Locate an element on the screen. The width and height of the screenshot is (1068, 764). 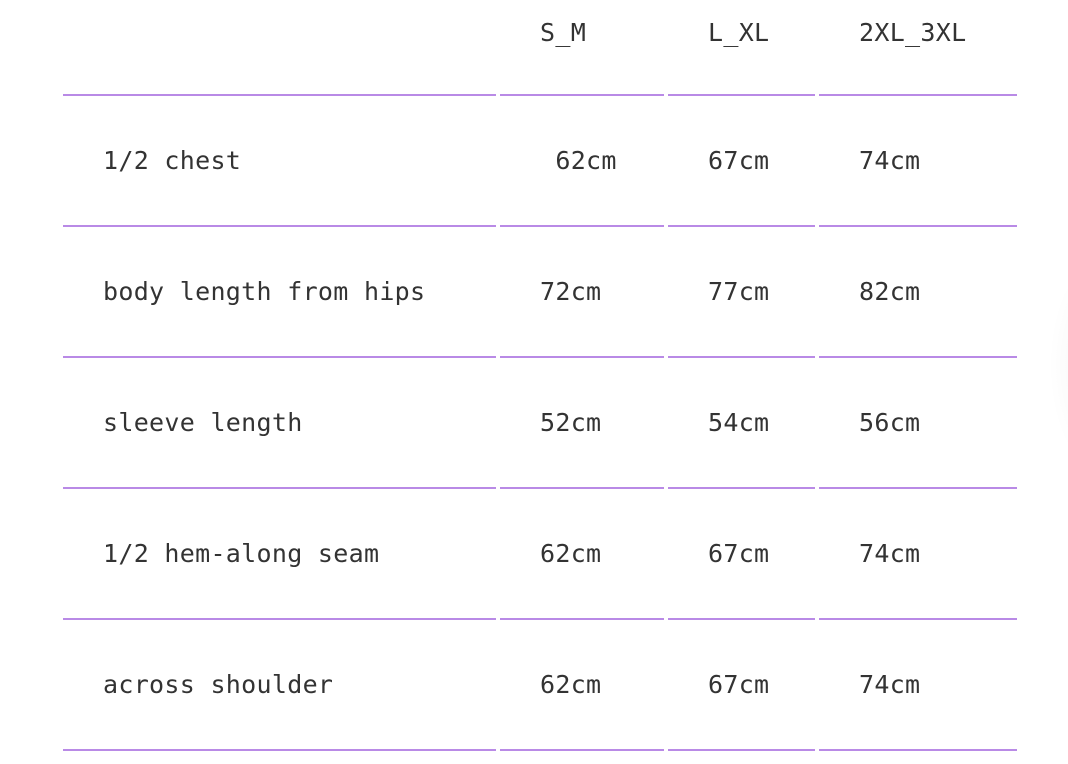
measurement-value: 54cm is located at coordinates (741, 423).